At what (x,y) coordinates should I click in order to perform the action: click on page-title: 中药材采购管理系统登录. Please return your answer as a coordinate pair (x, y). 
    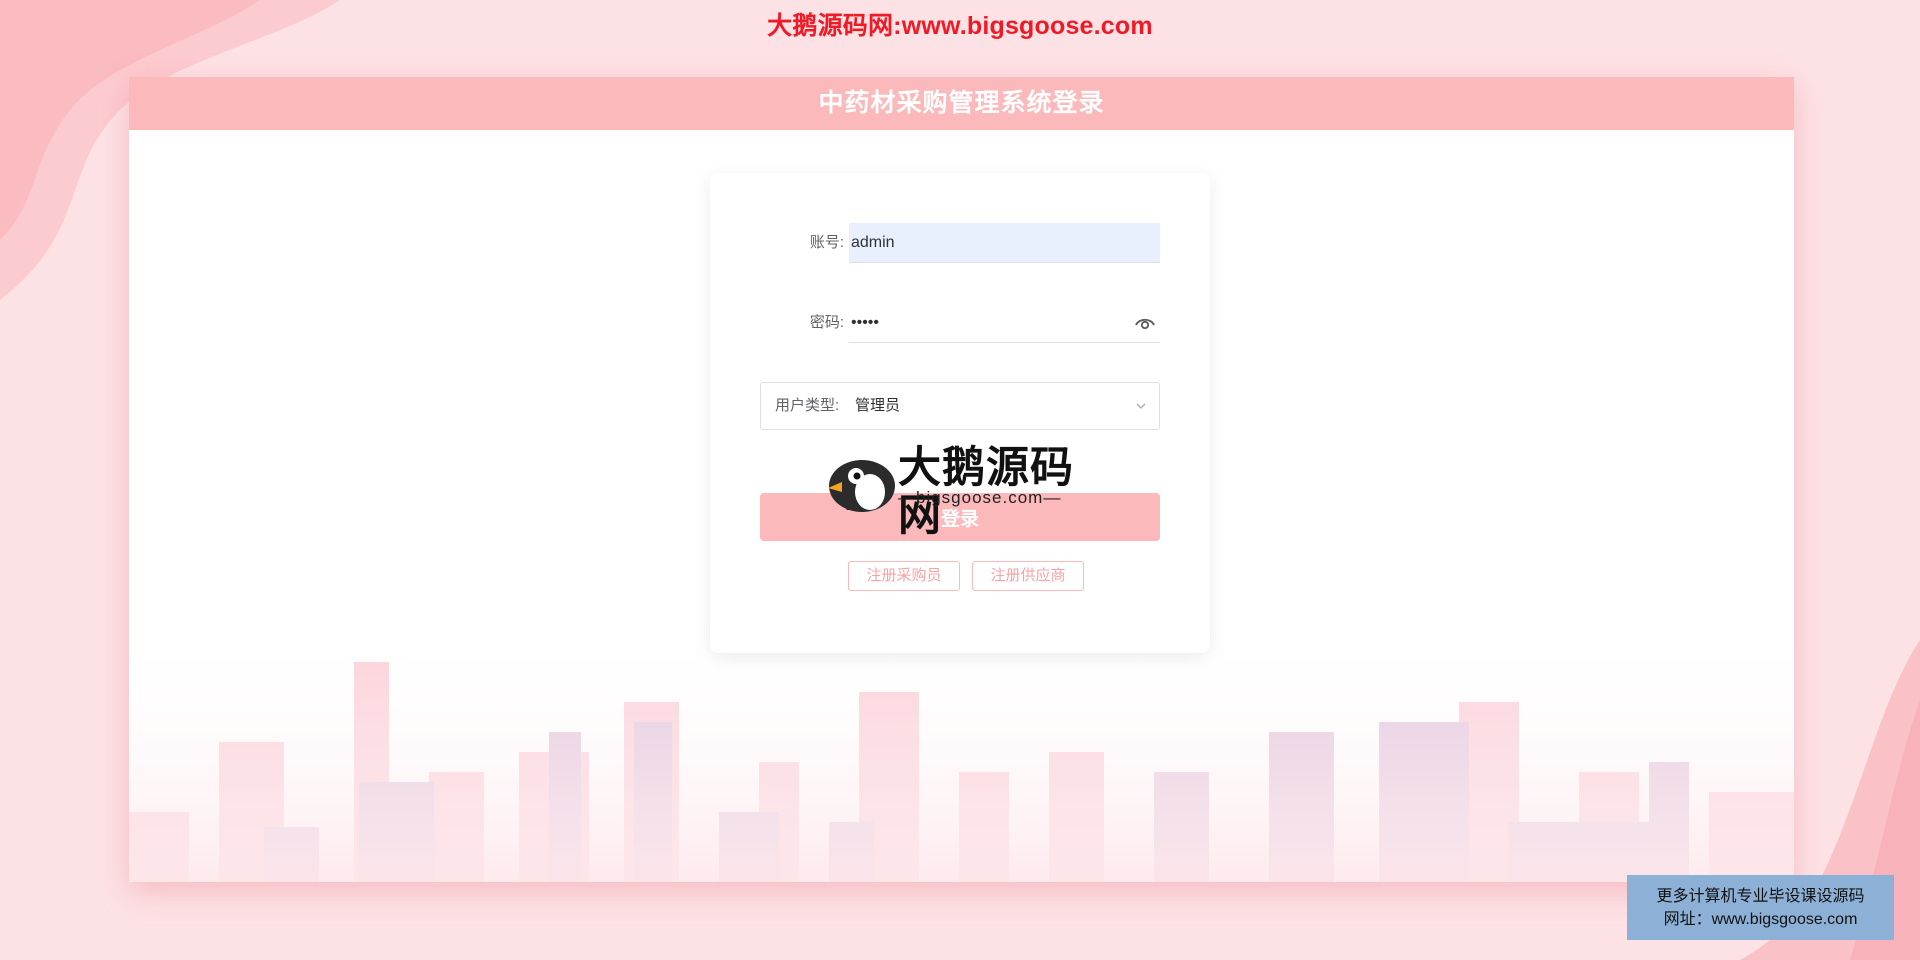
    Looking at the image, I should click on (961, 103).